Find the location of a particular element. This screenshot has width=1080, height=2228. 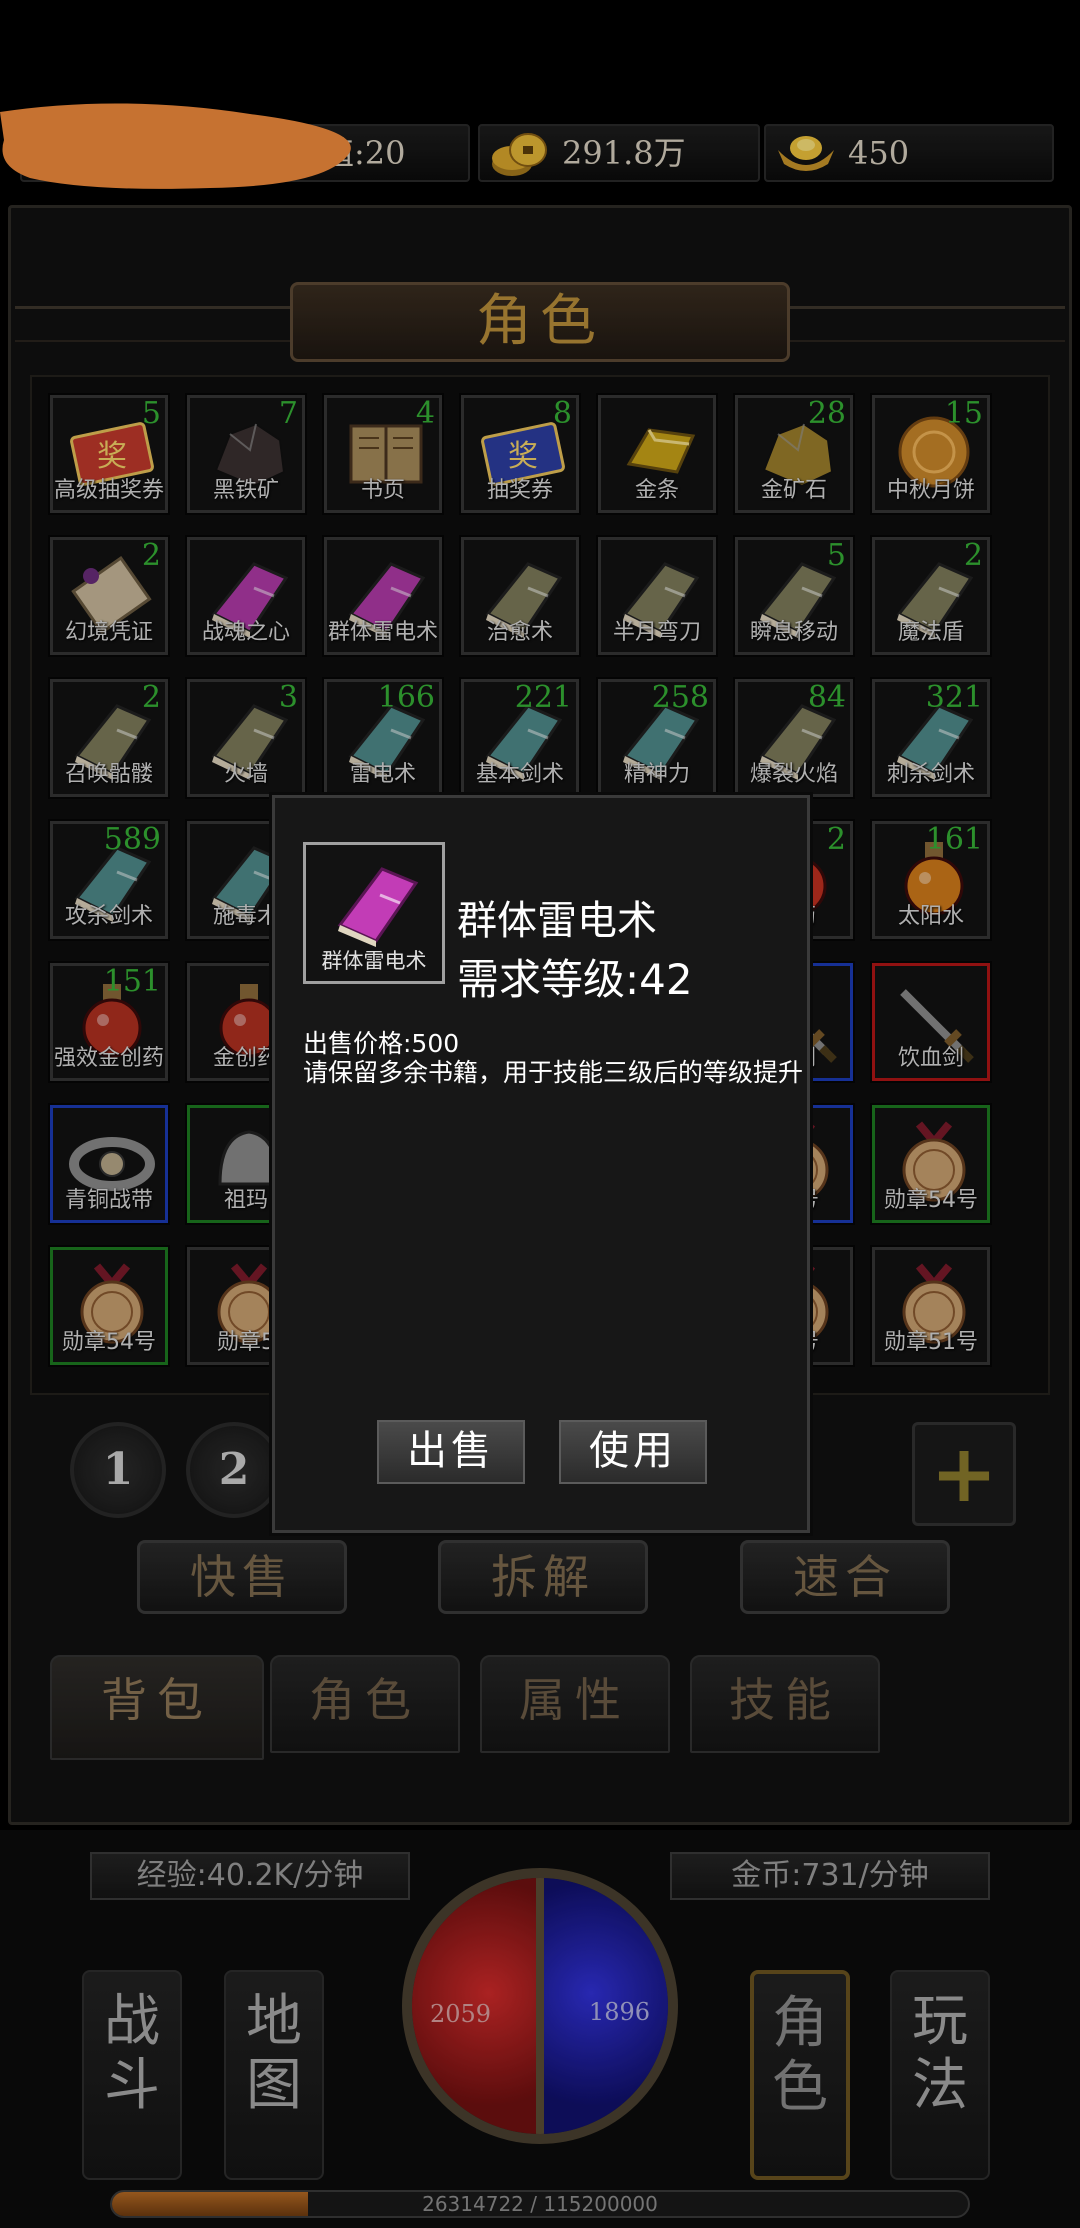

popup-item-name: 群体雷电术 is located at coordinates (557, 921).